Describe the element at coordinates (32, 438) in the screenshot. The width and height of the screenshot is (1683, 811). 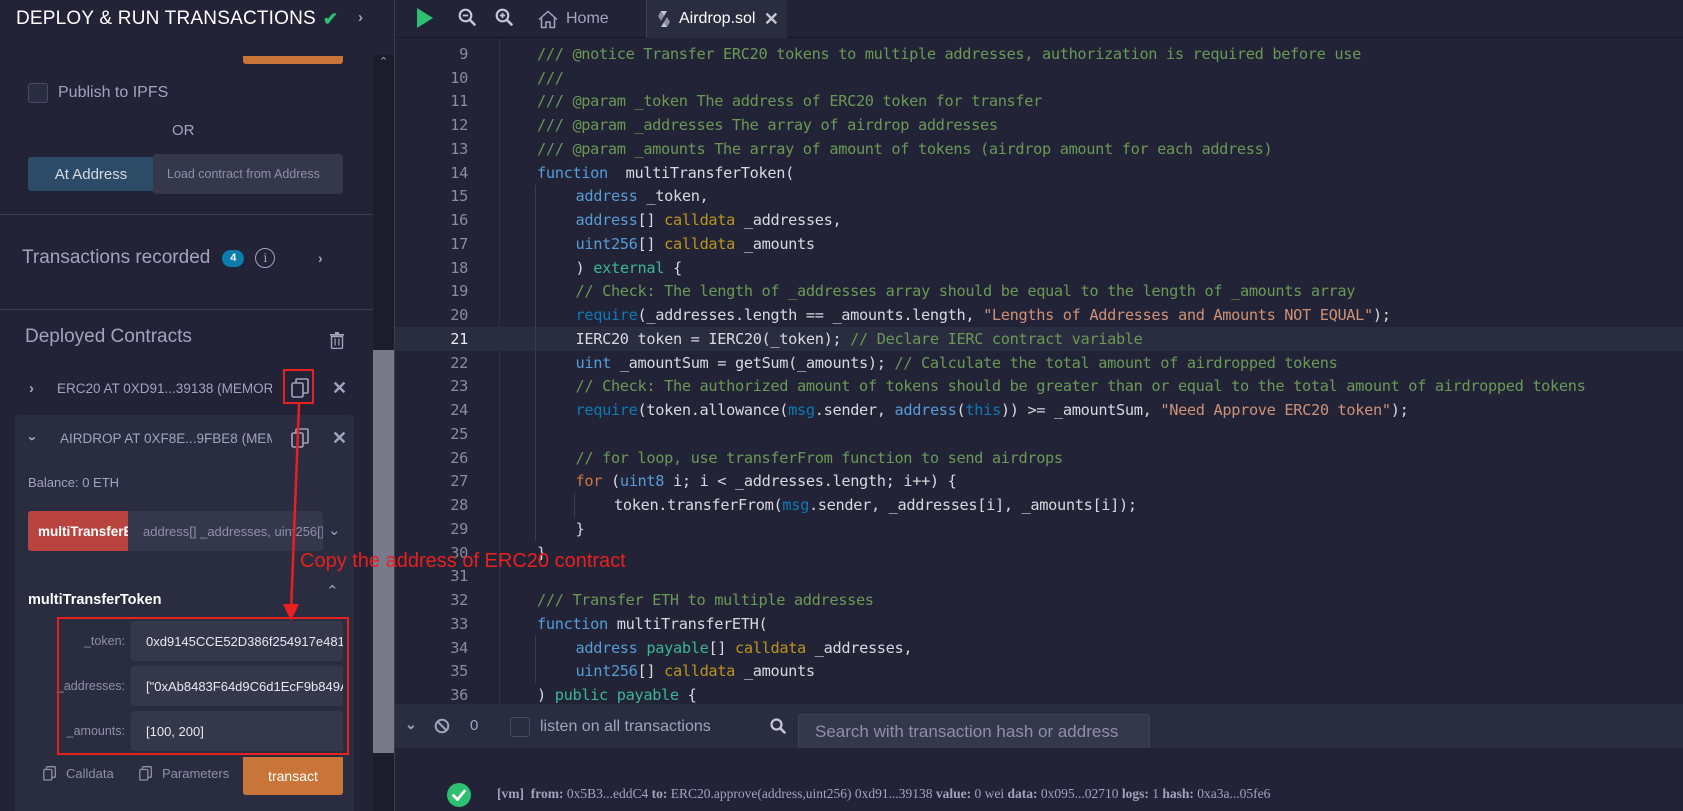
I see `chevron-down-icon: ›` at that location.